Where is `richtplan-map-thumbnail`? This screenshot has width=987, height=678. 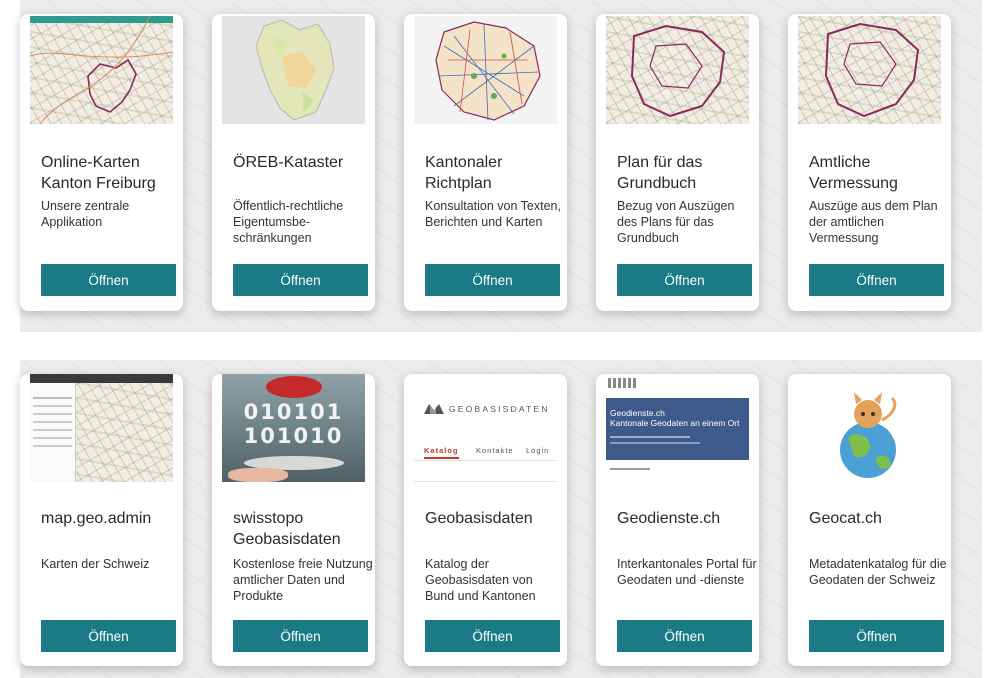 richtplan-map-thumbnail is located at coordinates (485, 70).